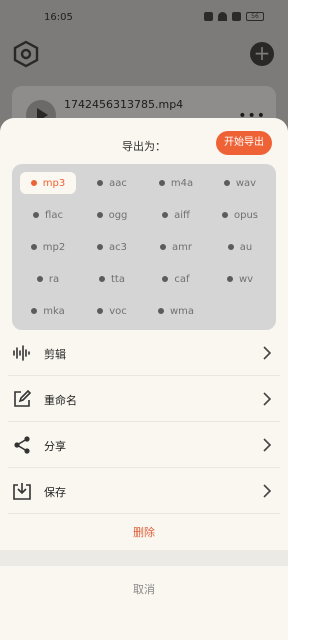  Describe the element at coordinates (240, 183) in the screenshot. I see `format-option-wav: wav` at that location.